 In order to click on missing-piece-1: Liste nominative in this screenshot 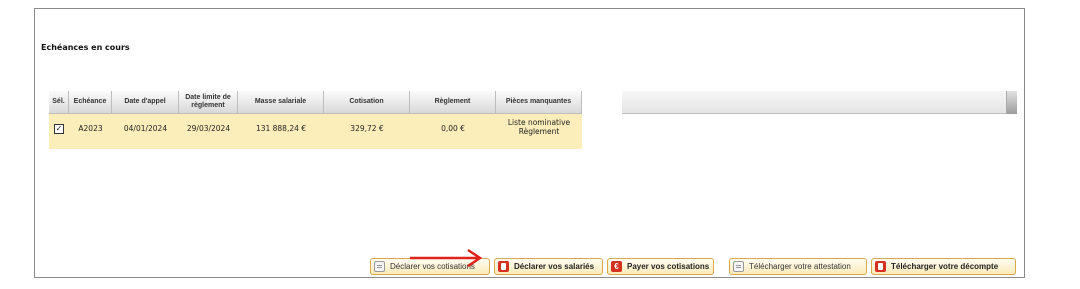, I will do `click(539, 122)`.